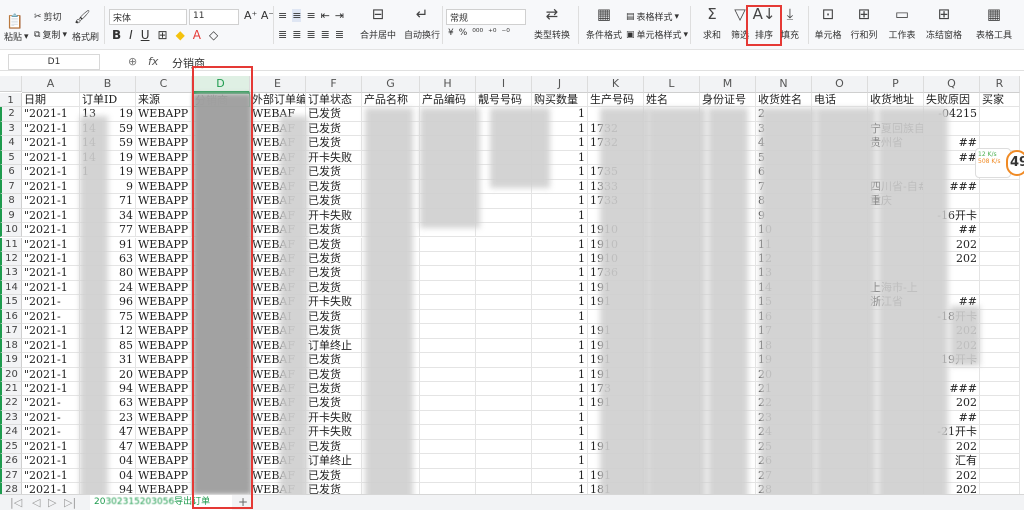  I want to click on column-header-o: O, so click(840, 84).